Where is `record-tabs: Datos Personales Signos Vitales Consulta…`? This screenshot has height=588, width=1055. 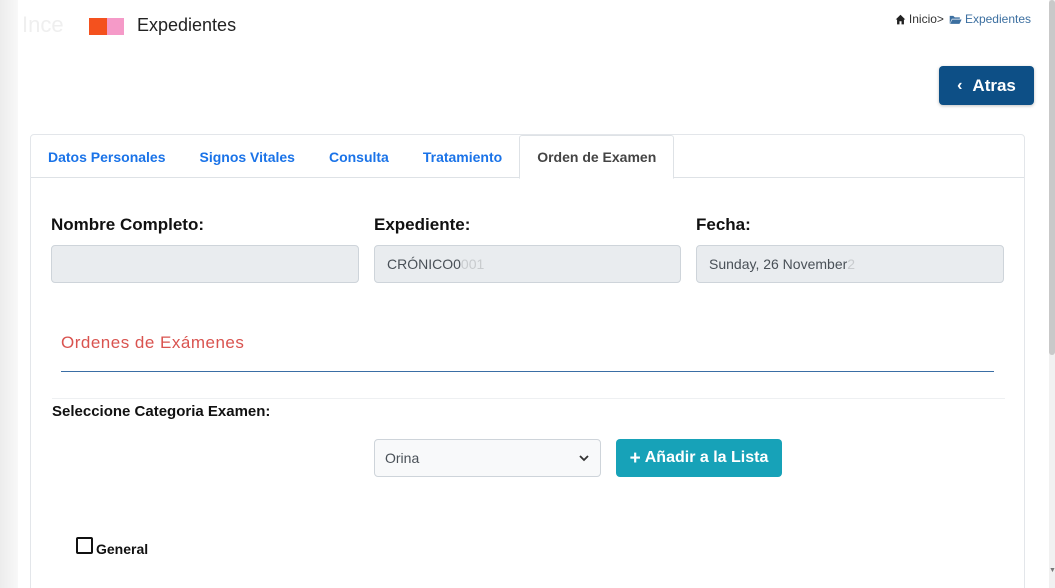 record-tabs: Datos Personales Signos Vitales Consulta… is located at coordinates (527, 157).